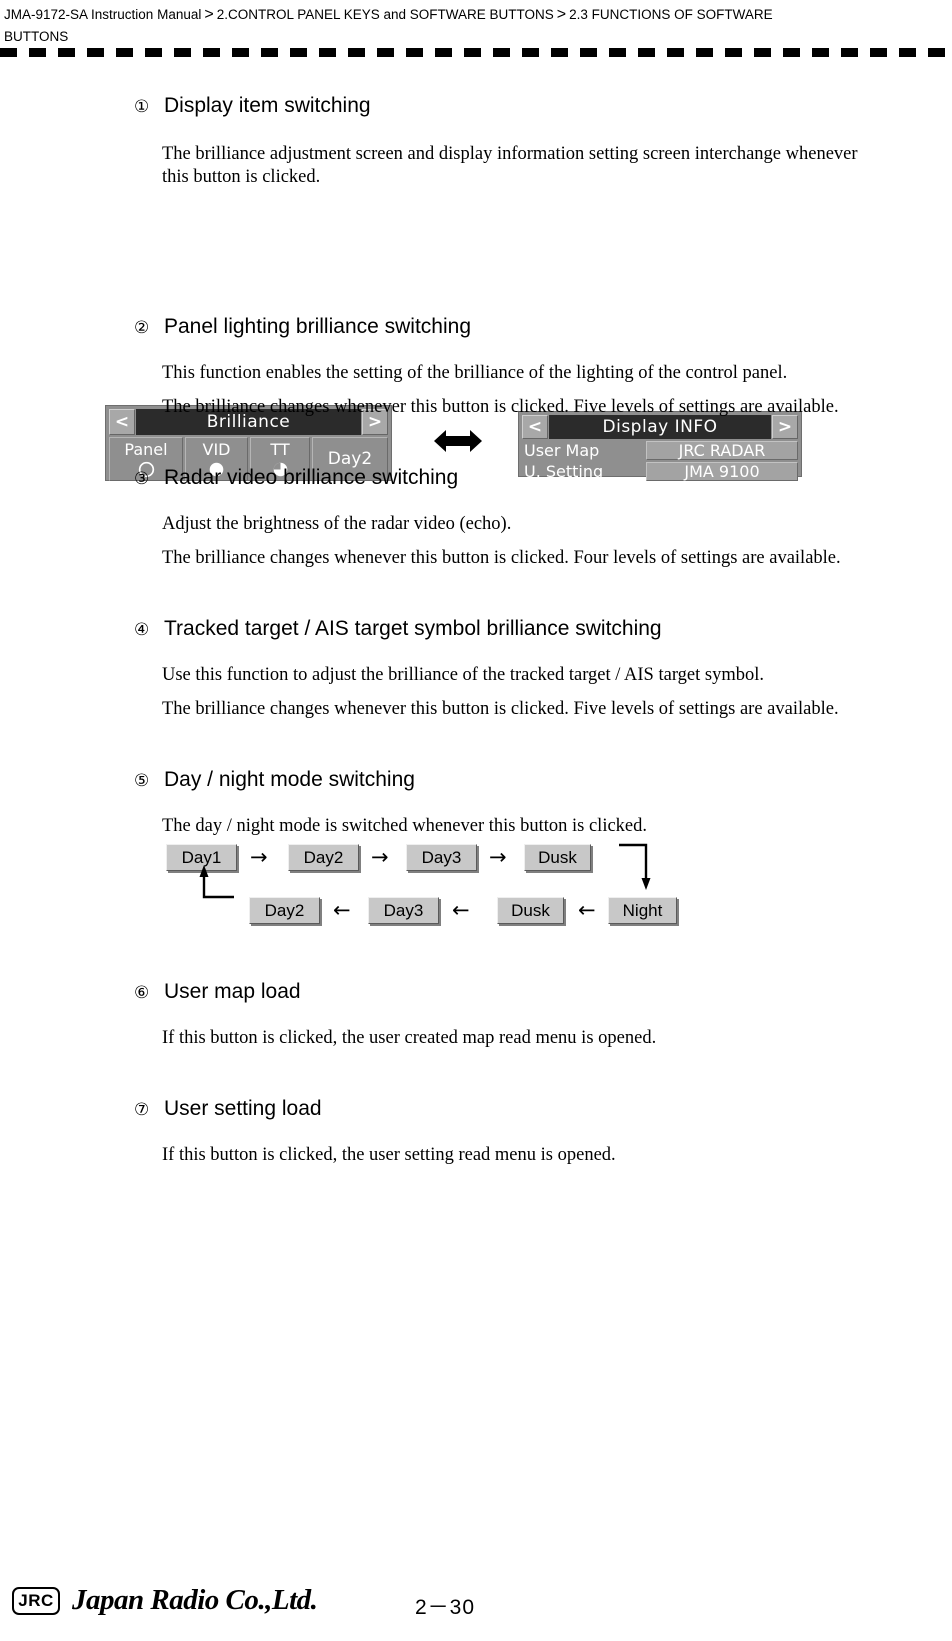 The width and height of the screenshot is (952, 1641). Describe the element at coordinates (441, 857) in the screenshot. I see `mode-button-day3-top: Day3` at that location.